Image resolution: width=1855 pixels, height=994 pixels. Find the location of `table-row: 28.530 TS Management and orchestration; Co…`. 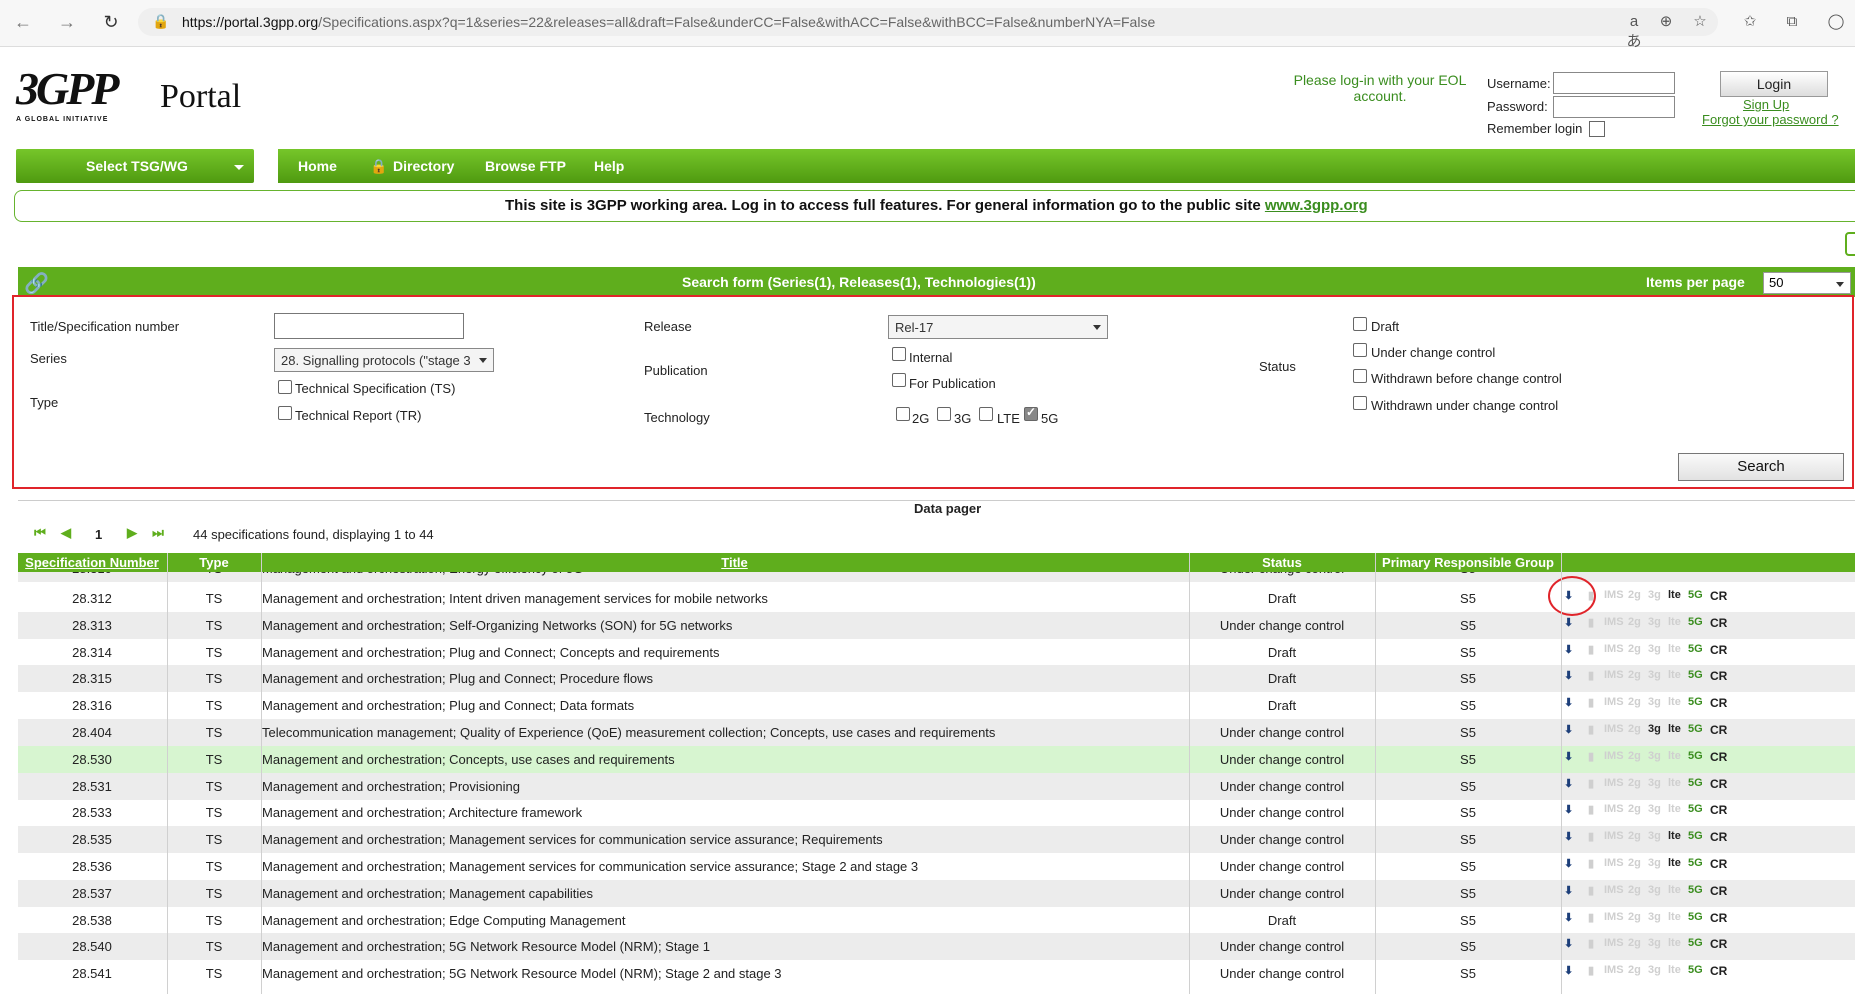

table-row: 28.530 TS Management and orchestration; Co… is located at coordinates (936, 759).